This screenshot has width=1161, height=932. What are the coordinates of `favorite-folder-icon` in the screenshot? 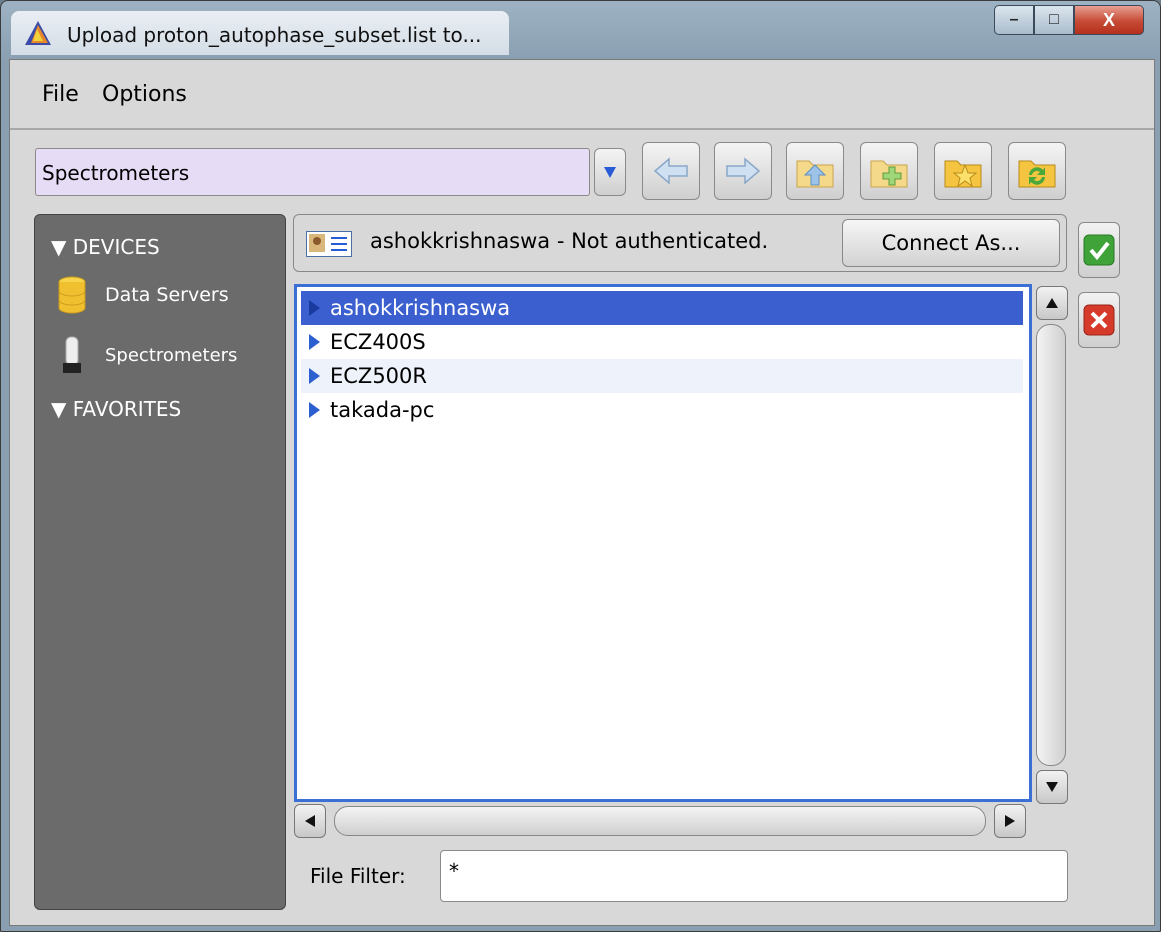 It's located at (963, 174).